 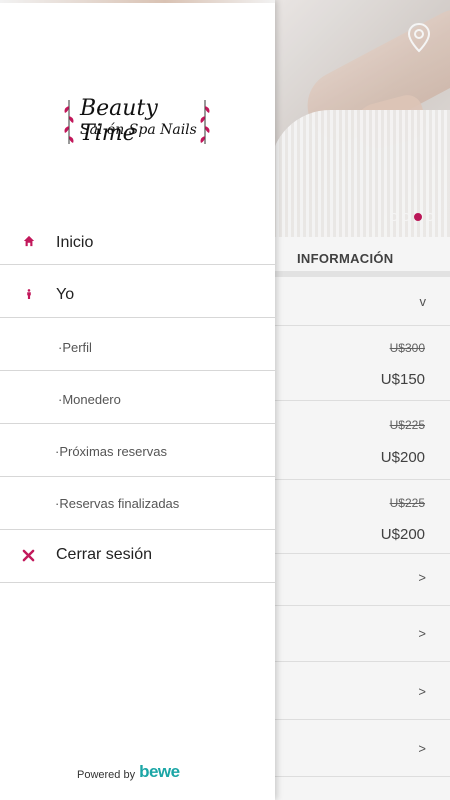 What do you see at coordinates (89, 399) in the screenshot?
I see `menu-item-label: ·Monedero` at bounding box center [89, 399].